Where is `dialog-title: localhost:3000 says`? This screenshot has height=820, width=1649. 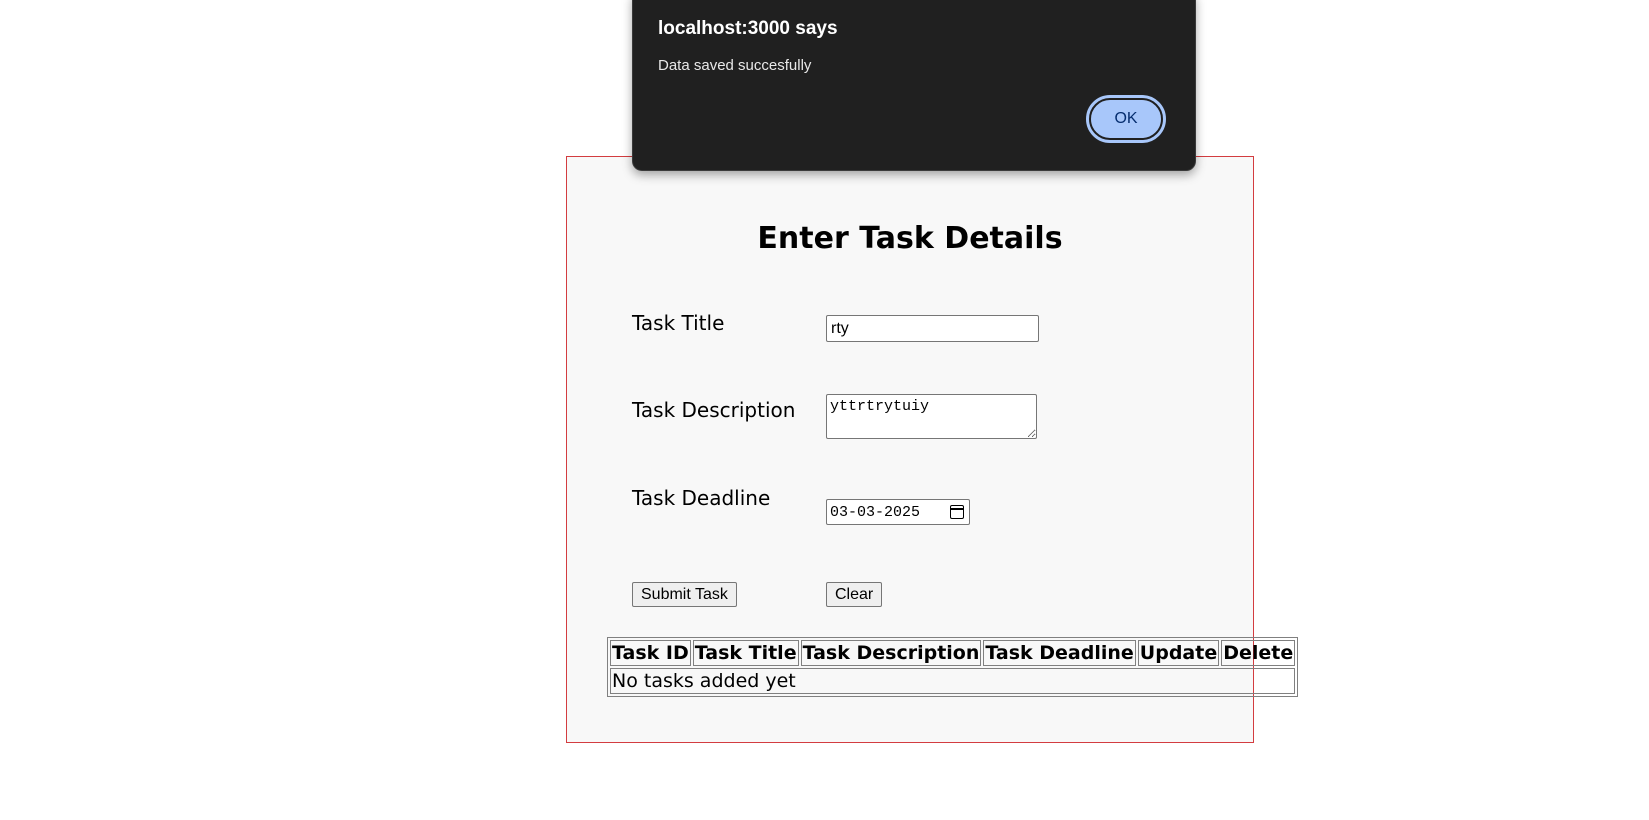 dialog-title: localhost:3000 says is located at coordinates (748, 28).